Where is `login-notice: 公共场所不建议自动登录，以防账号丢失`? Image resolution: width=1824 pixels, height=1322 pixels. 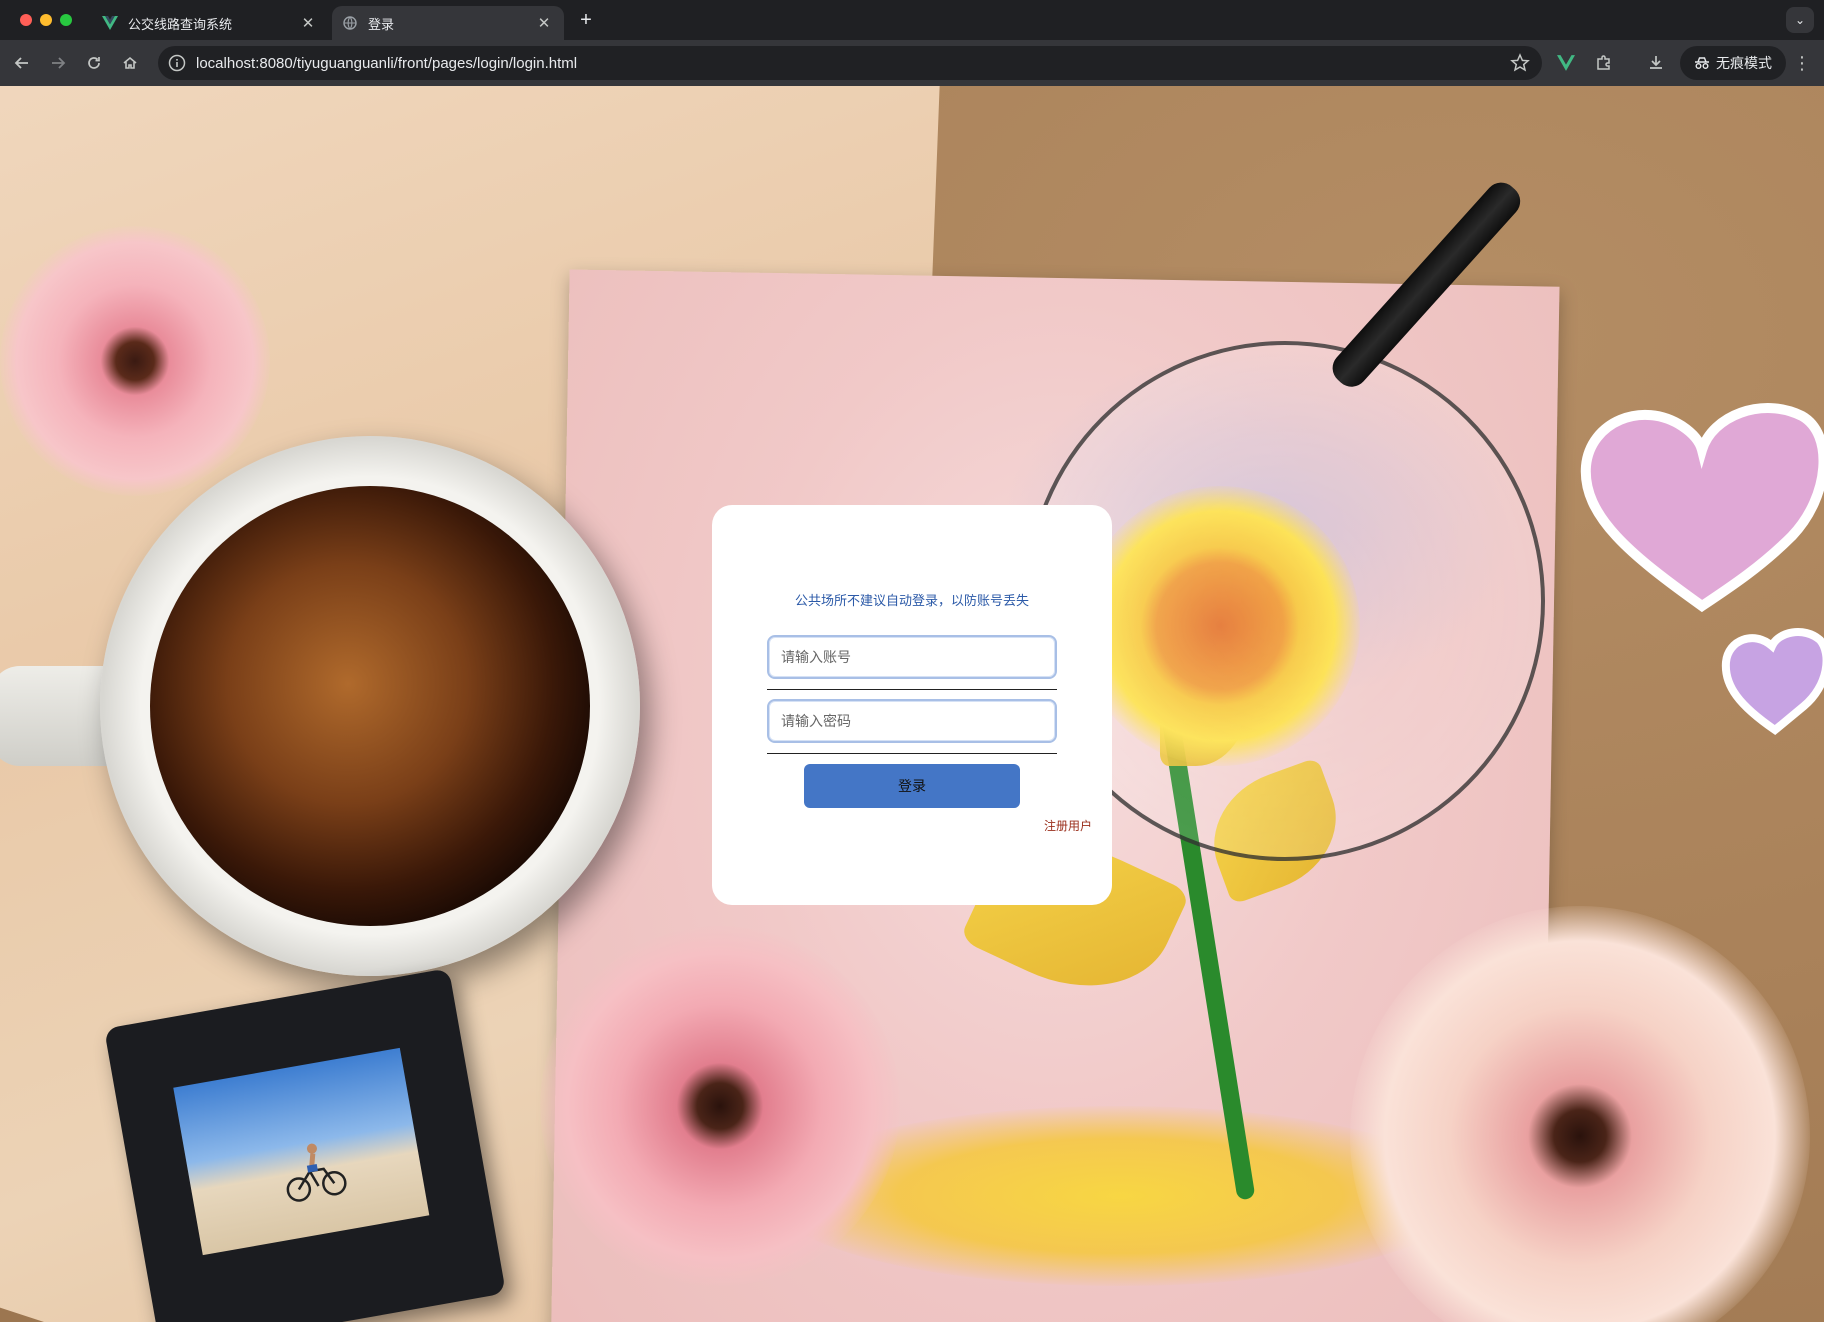 login-notice: 公共场所不建议自动登录，以防账号丢失 is located at coordinates (911, 600).